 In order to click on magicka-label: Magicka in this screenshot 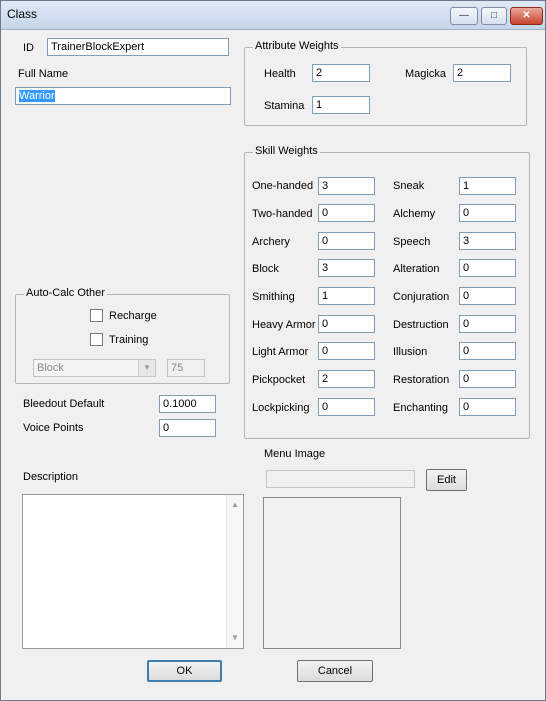, I will do `click(425, 74)`.